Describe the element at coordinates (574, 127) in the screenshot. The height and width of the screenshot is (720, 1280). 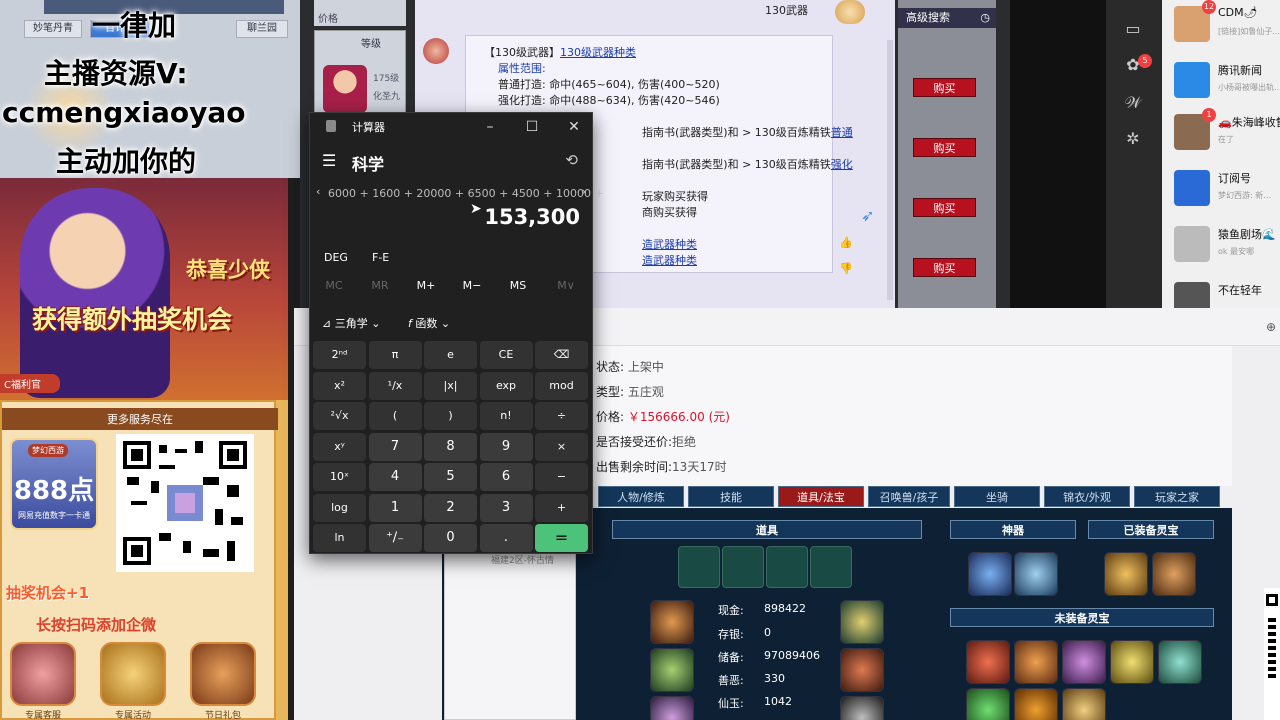
I see `close-icon: ✕` at that location.